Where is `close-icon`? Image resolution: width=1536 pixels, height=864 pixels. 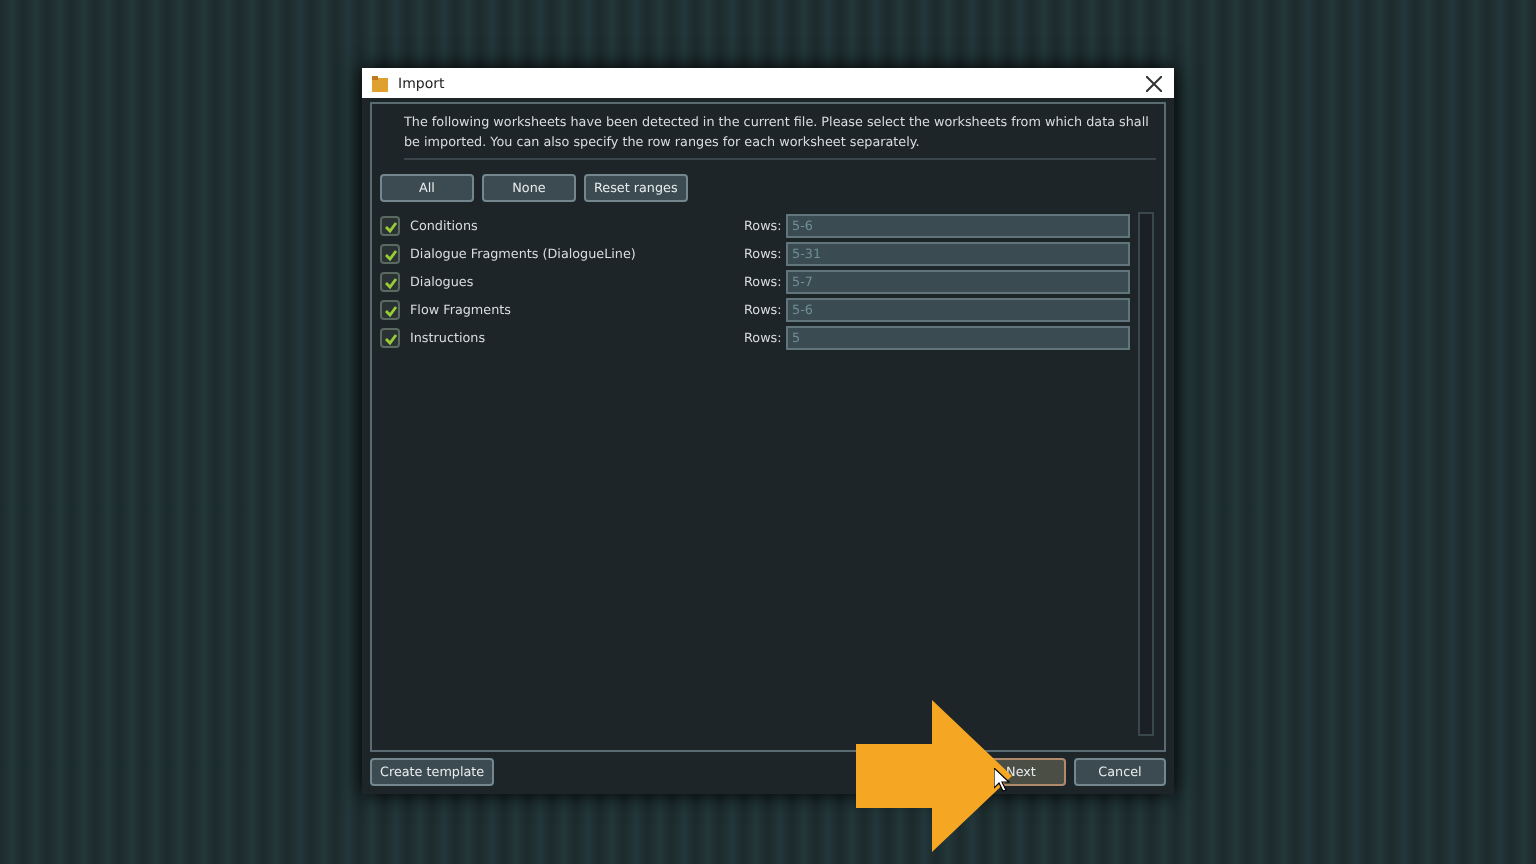 close-icon is located at coordinates (1154, 83).